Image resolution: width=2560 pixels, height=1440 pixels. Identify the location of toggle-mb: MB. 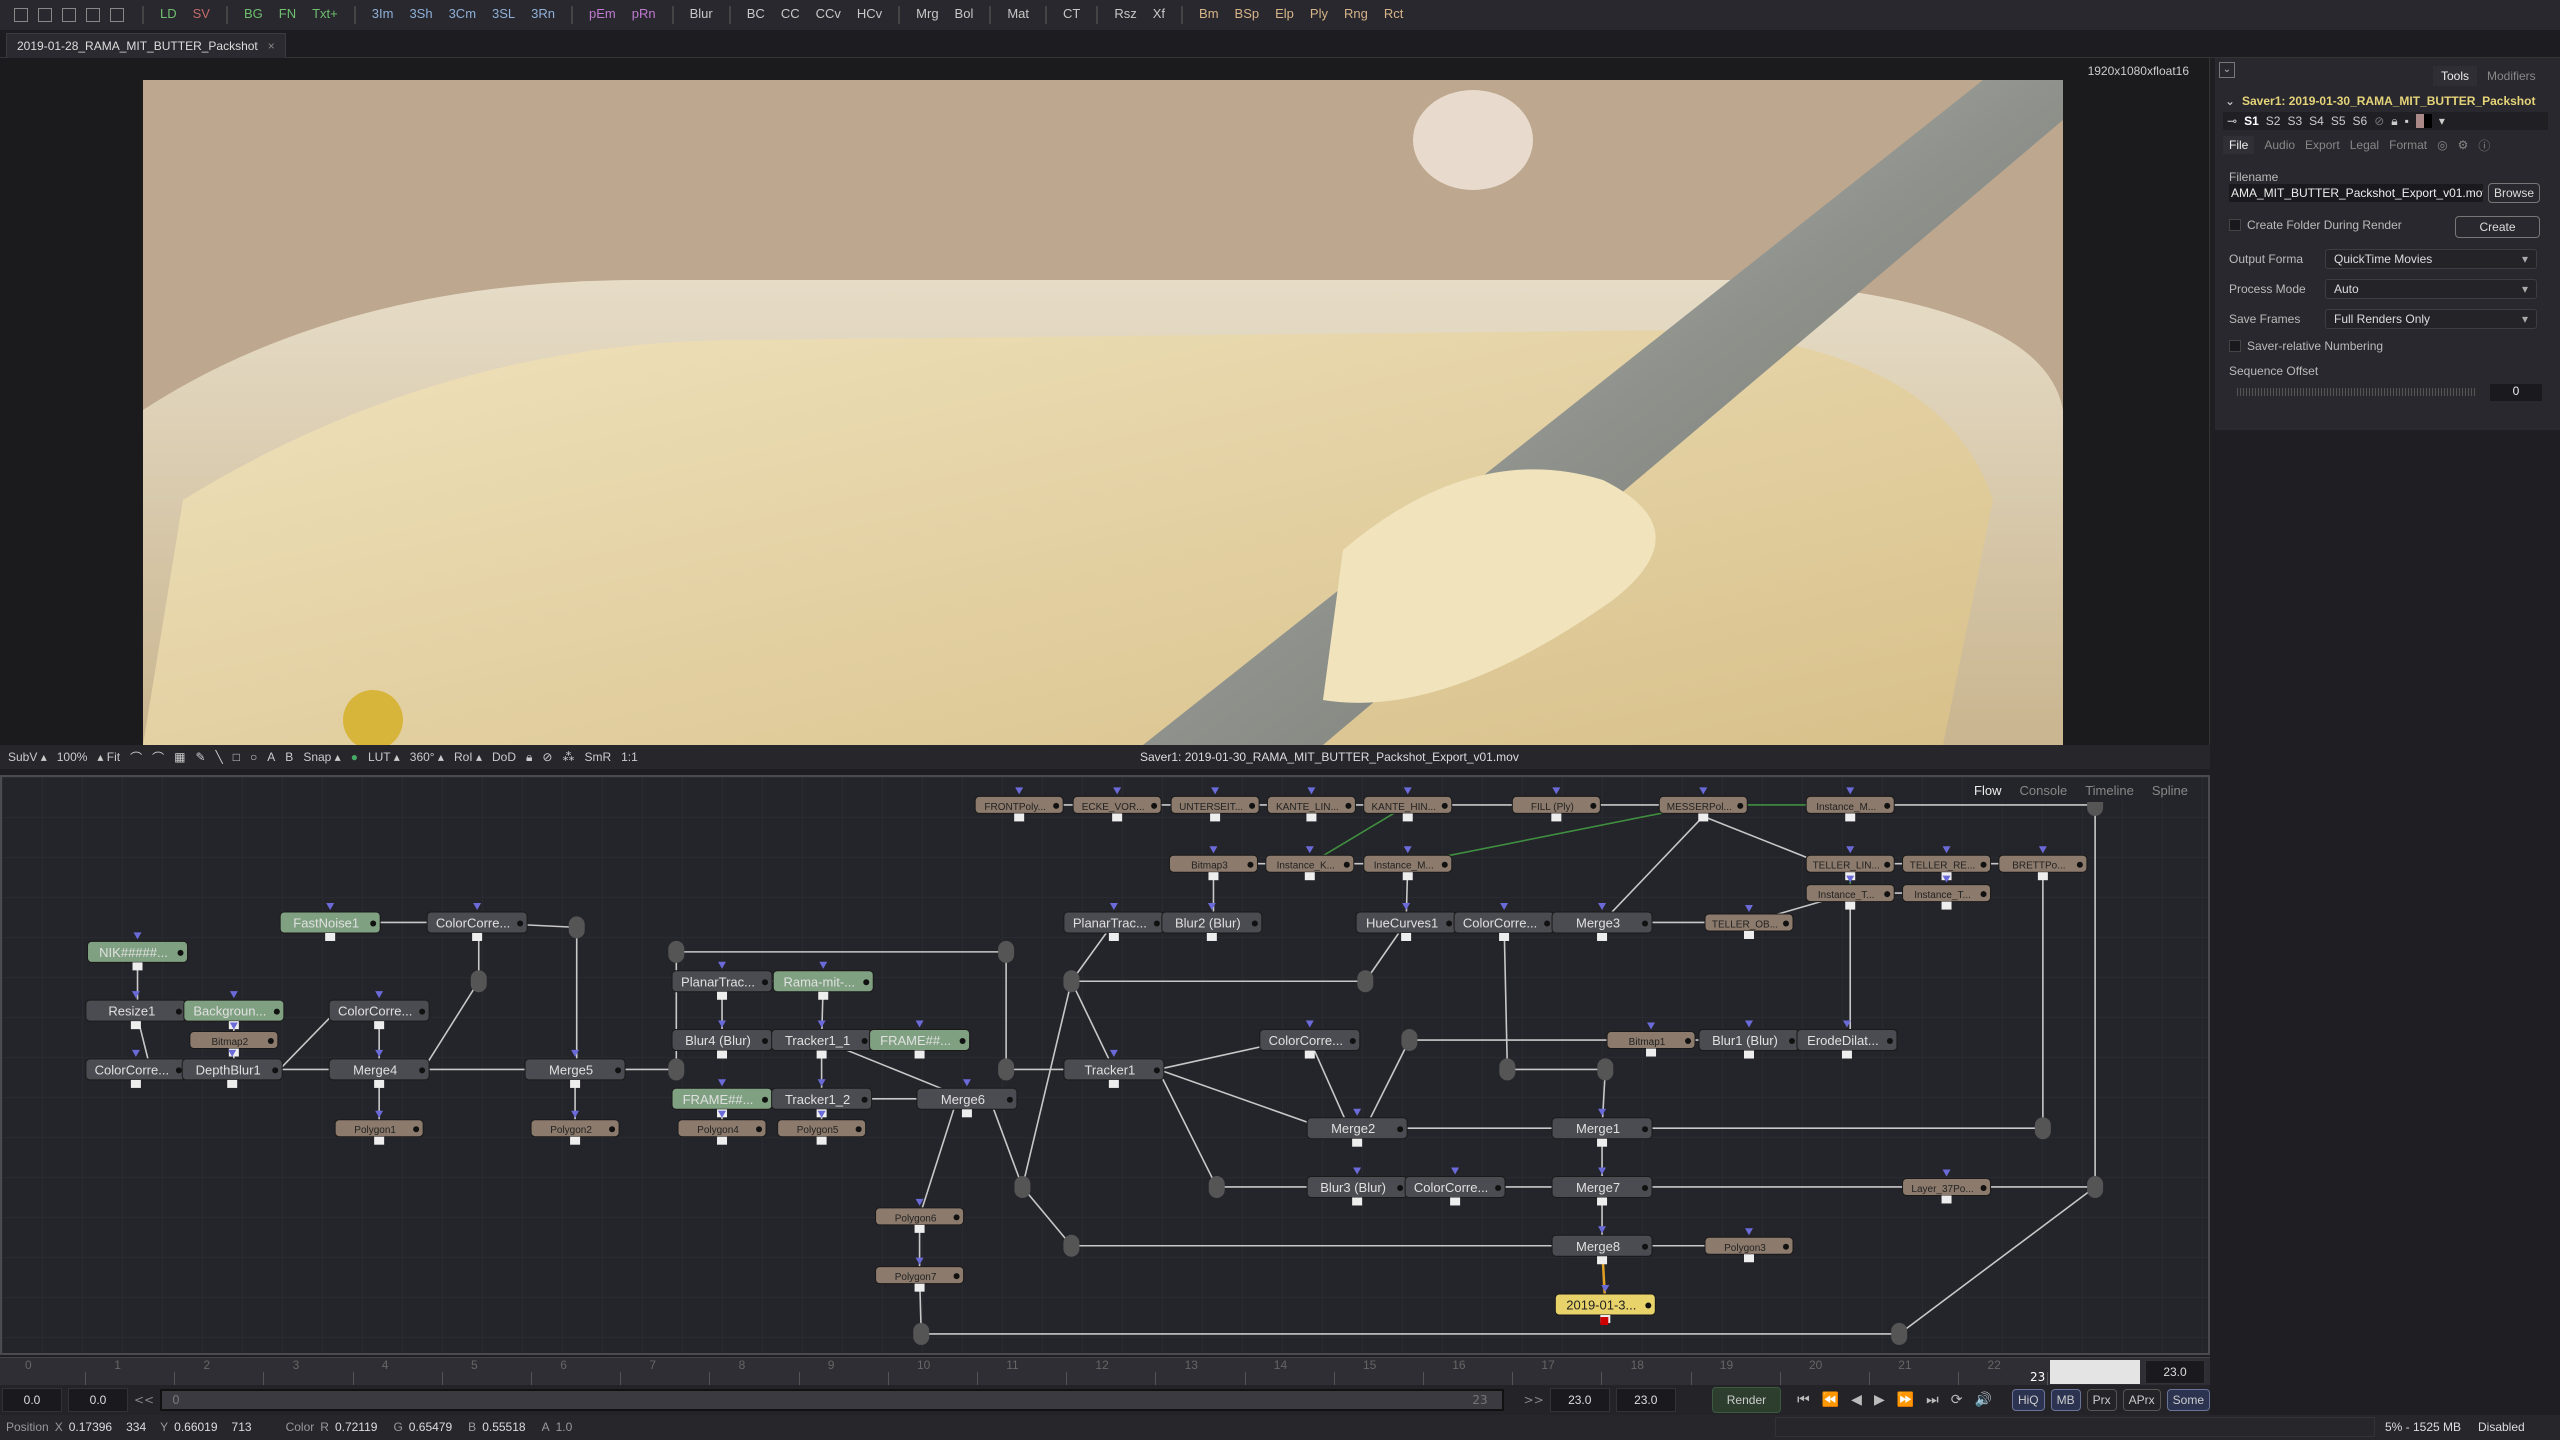
(2065, 1400).